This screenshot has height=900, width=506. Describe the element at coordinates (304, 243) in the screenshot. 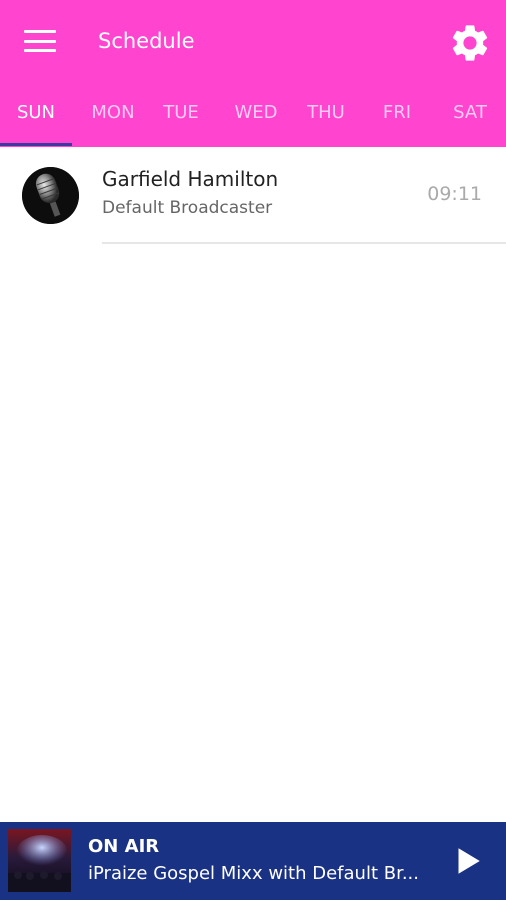

I see `list-divider` at that location.